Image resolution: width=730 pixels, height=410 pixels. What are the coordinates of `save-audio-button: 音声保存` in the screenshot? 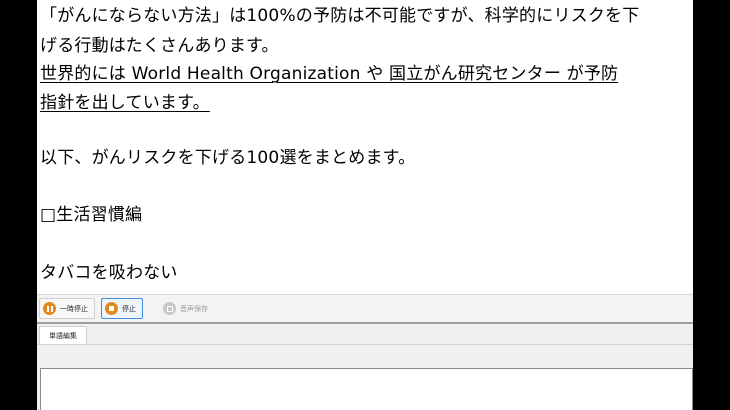 It's located at (187, 308).